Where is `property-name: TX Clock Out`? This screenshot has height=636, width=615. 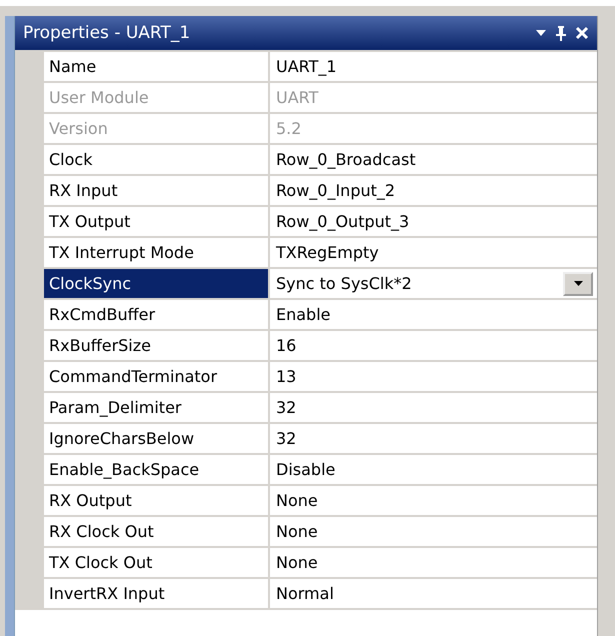
property-name: TX Clock Out is located at coordinates (157, 563).